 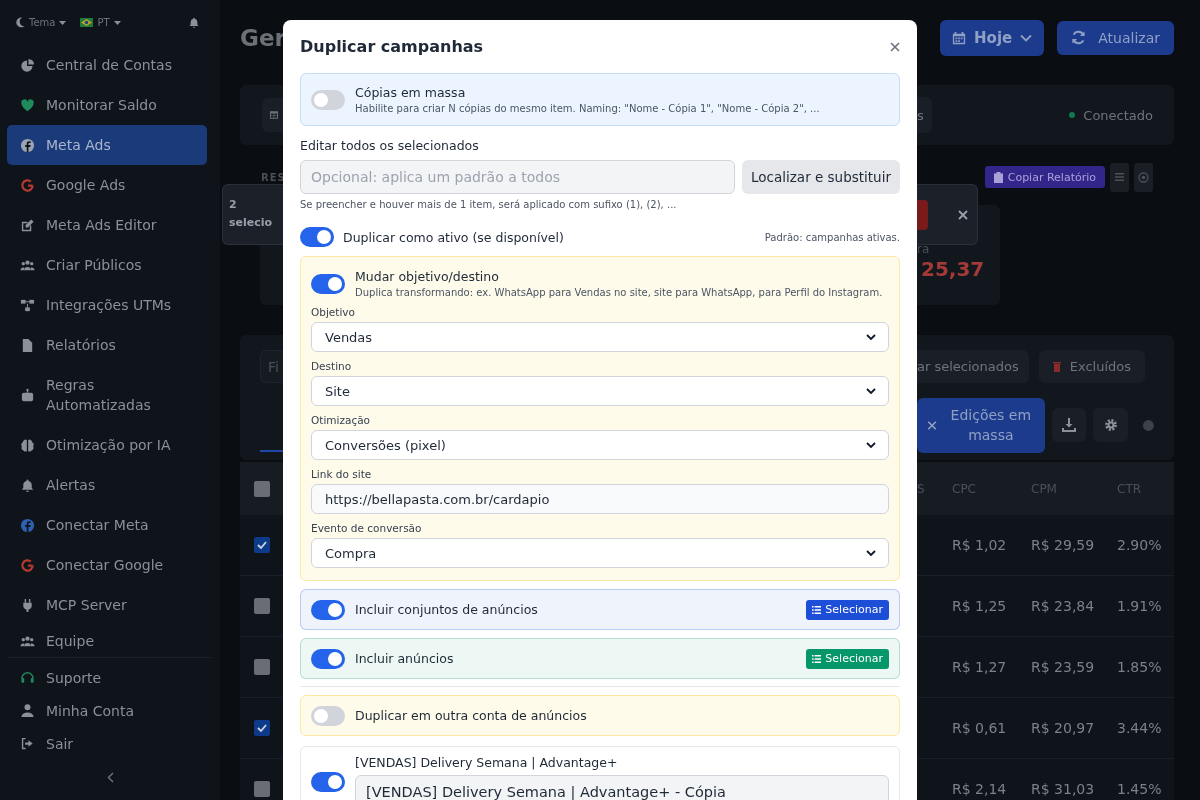 What do you see at coordinates (619, 292) in the screenshot?
I see `option-hint: Duplica transformando: ex. WhatsApp para Vendas no site, site para WhatsApp, para Perfil do Instagram.` at bounding box center [619, 292].